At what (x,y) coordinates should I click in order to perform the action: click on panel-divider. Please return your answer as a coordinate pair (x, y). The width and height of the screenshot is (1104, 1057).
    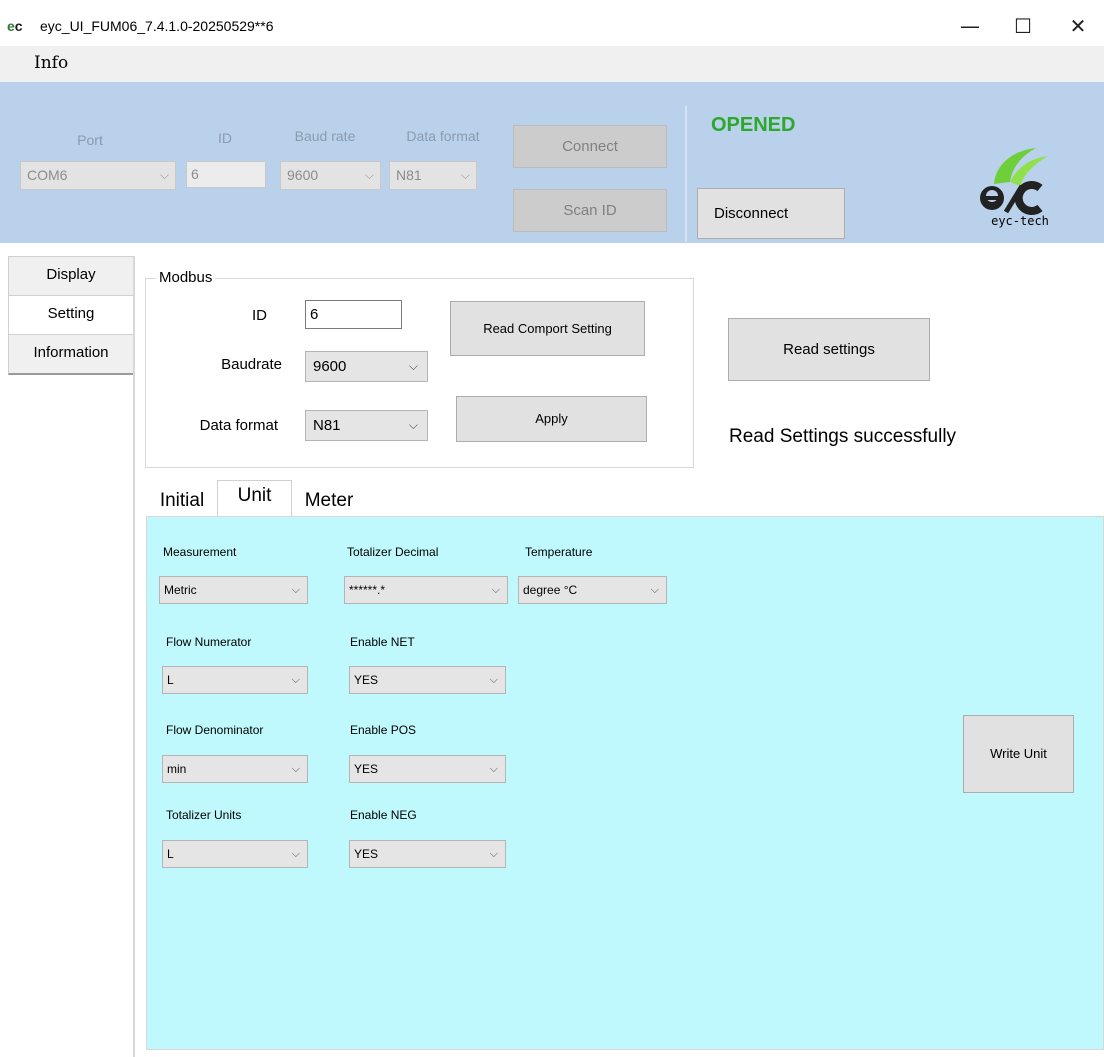
    Looking at the image, I should click on (686, 174).